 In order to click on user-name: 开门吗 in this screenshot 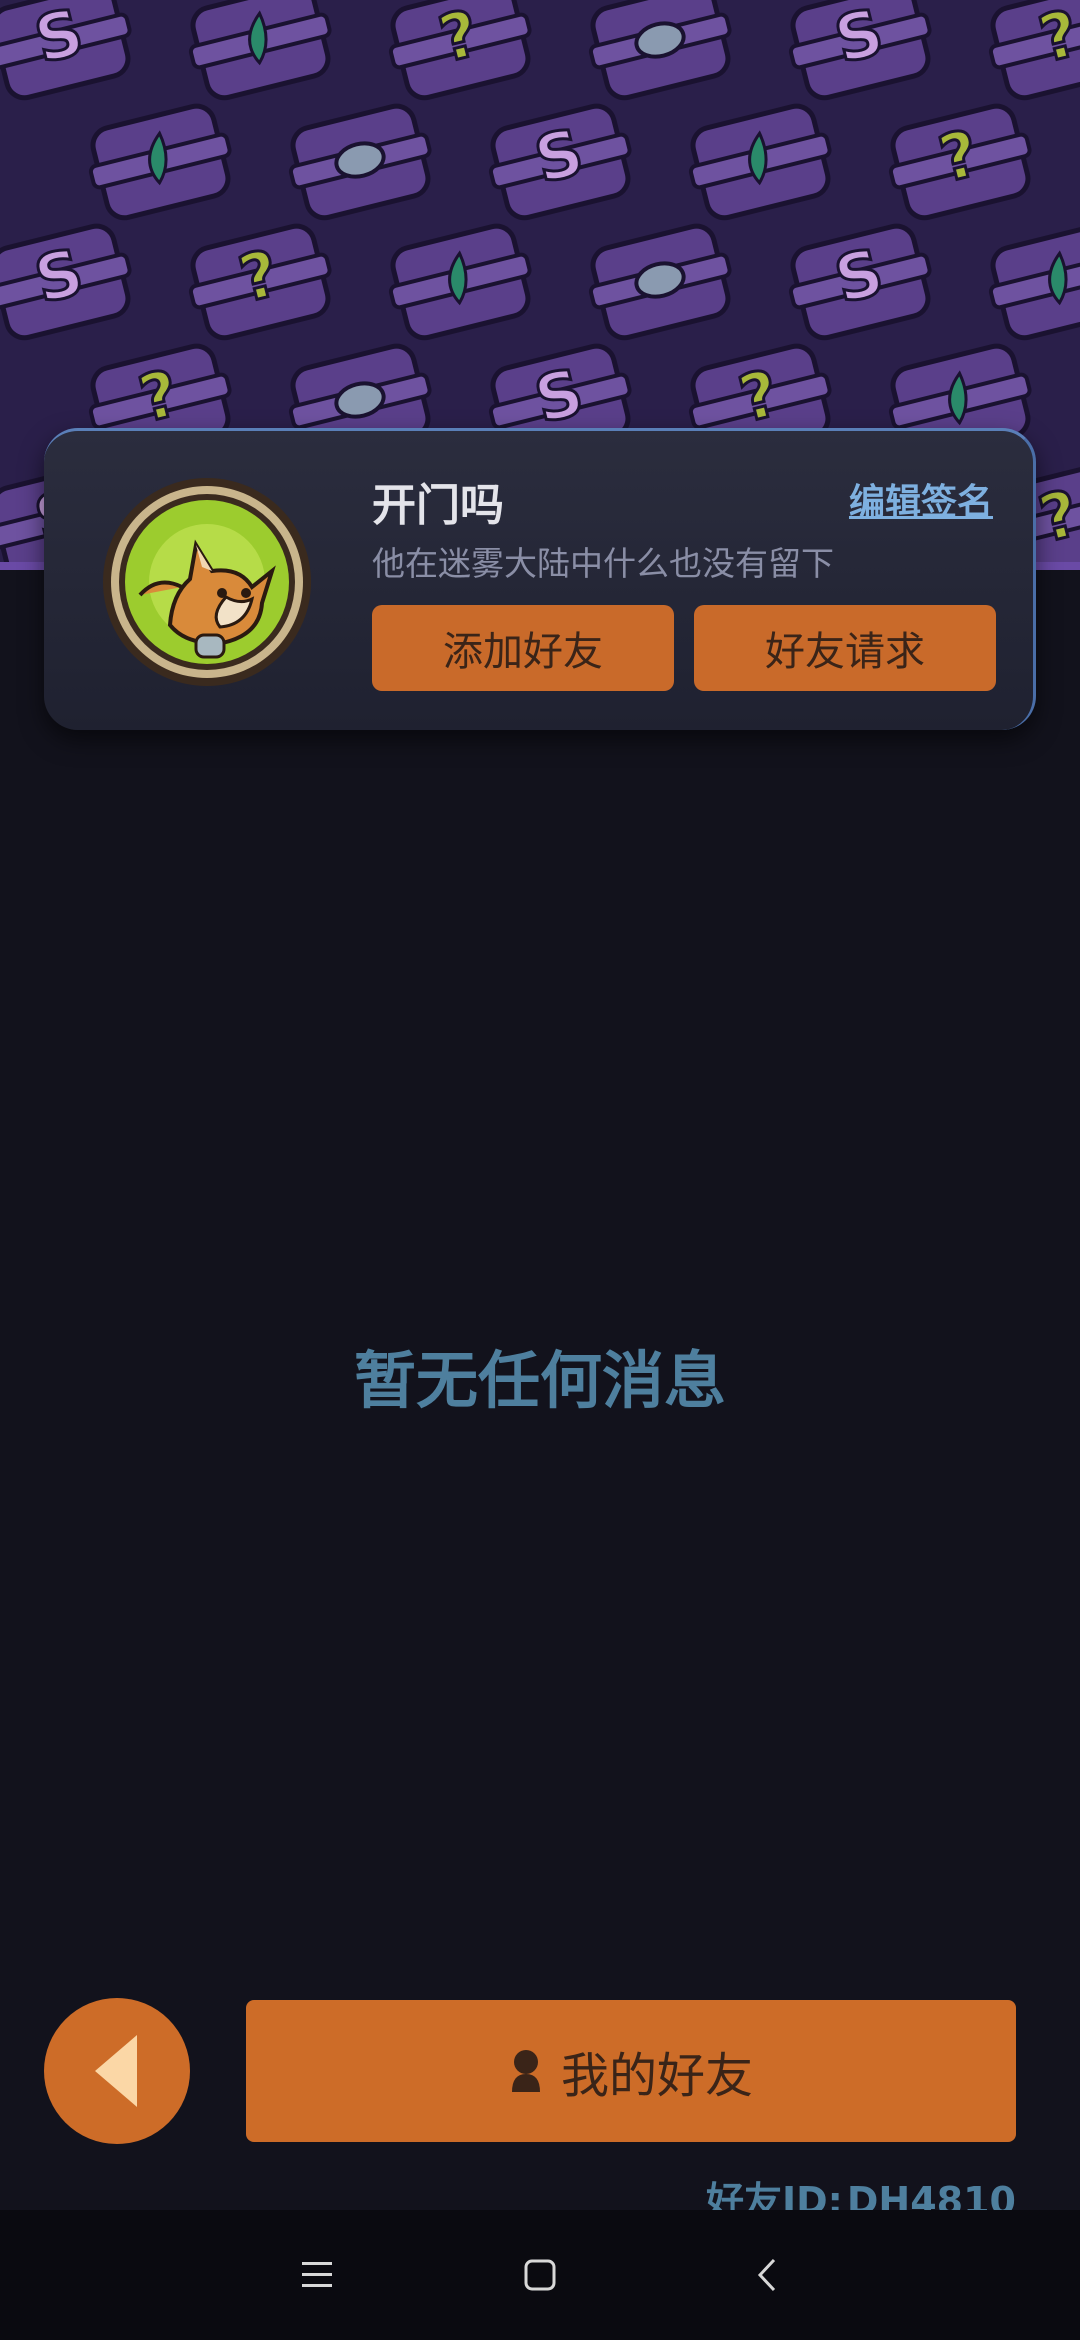, I will do `click(438, 505)`.